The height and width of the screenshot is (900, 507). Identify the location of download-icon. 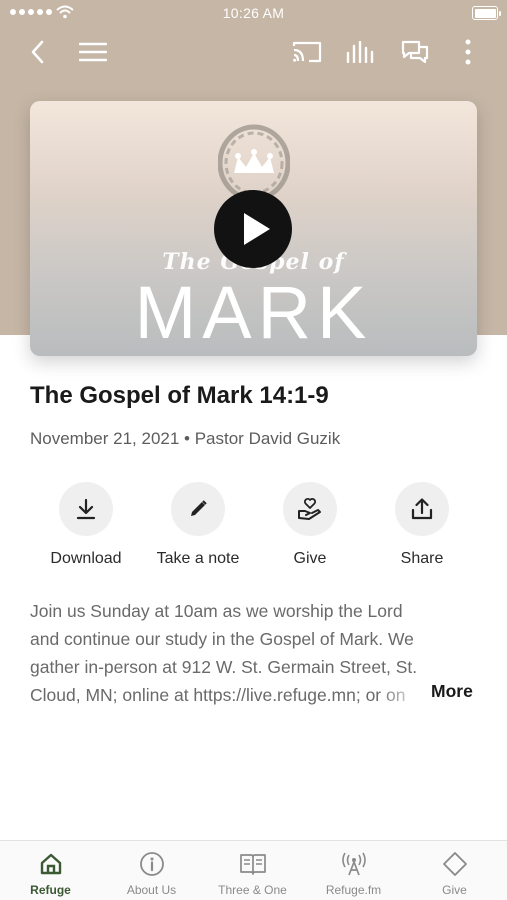
(86, 509).